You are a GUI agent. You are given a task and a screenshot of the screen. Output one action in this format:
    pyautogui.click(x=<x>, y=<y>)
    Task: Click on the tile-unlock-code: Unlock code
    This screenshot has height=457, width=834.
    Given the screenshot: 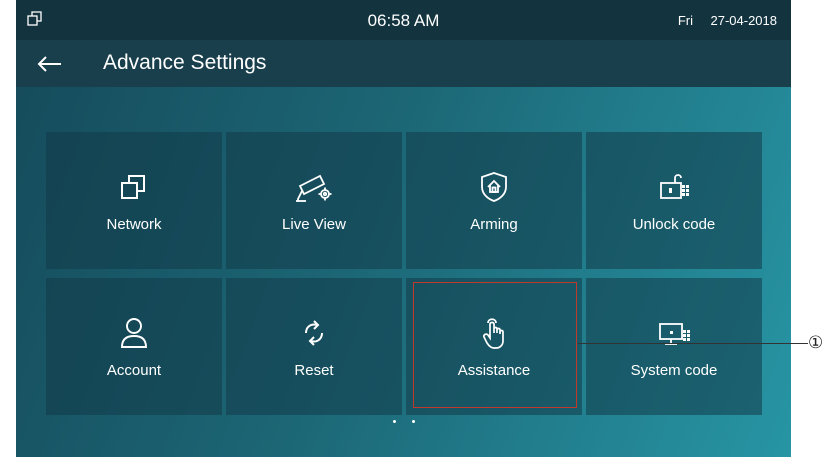 What is the action you would take?
    pyautogui.click(x=674, y=200)
    